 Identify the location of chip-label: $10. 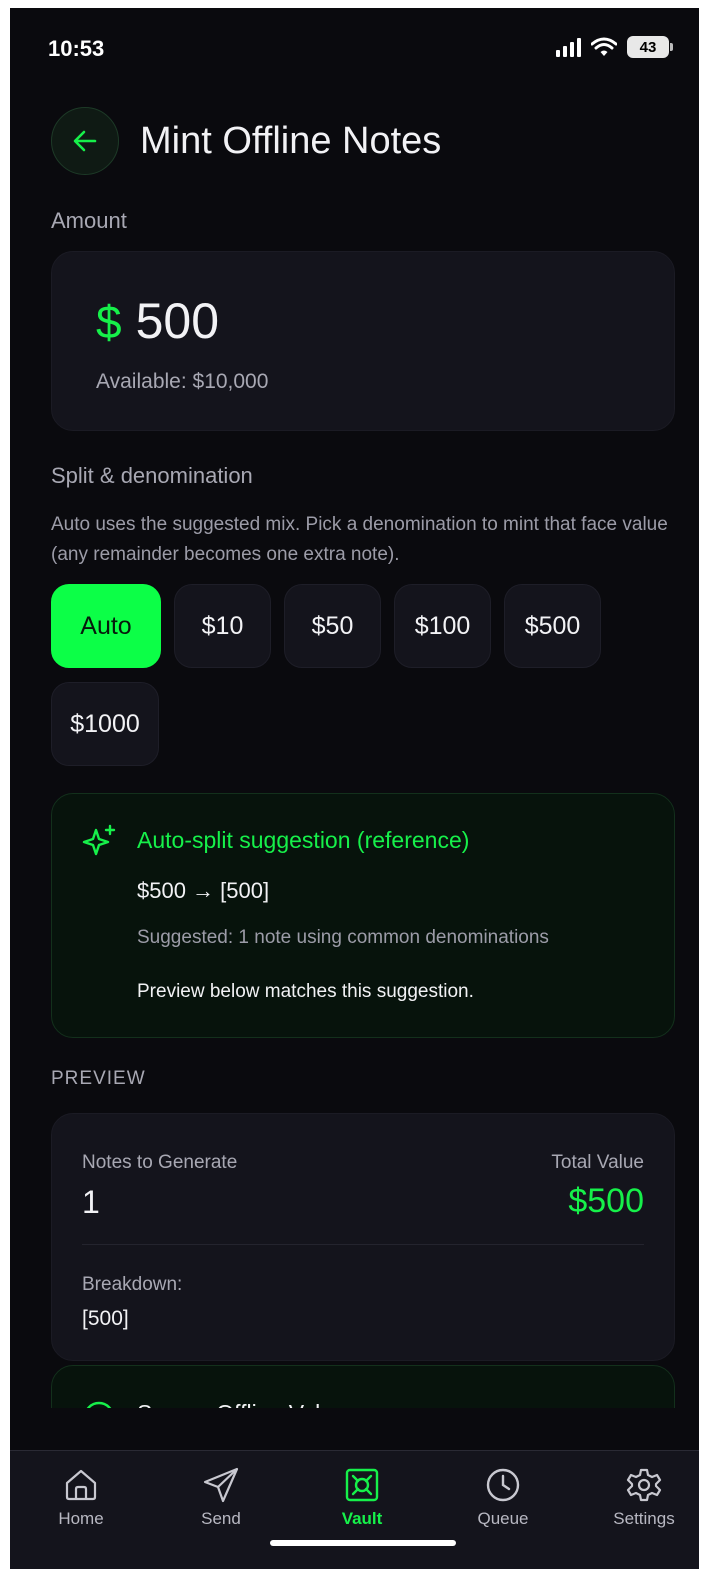
(222, 625).